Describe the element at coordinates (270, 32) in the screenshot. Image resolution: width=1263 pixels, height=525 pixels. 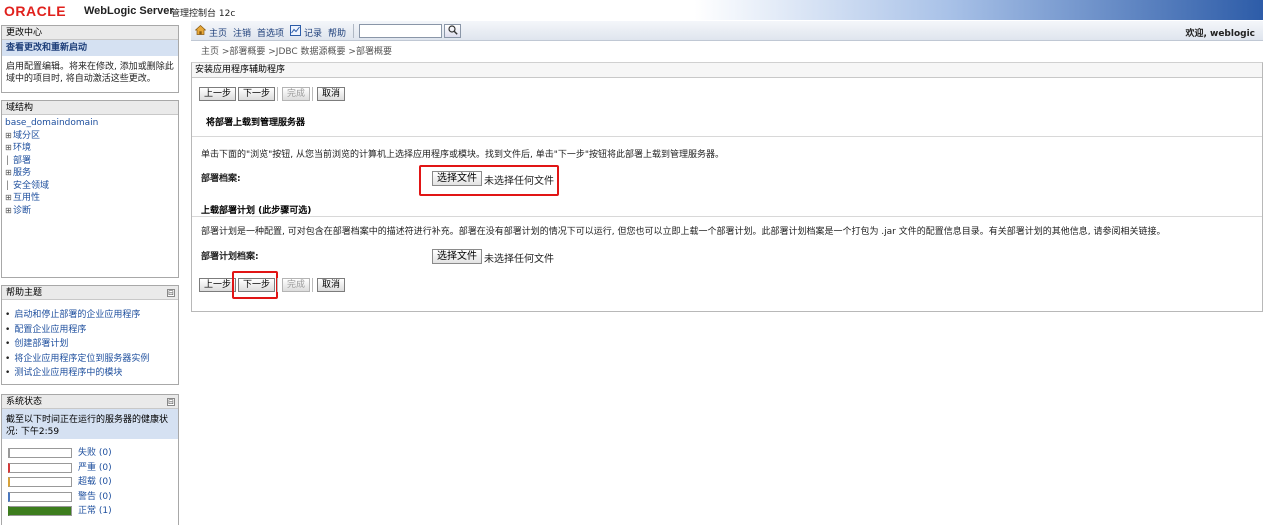
I see `toolbar-preferences-link: 首选项` at that location.